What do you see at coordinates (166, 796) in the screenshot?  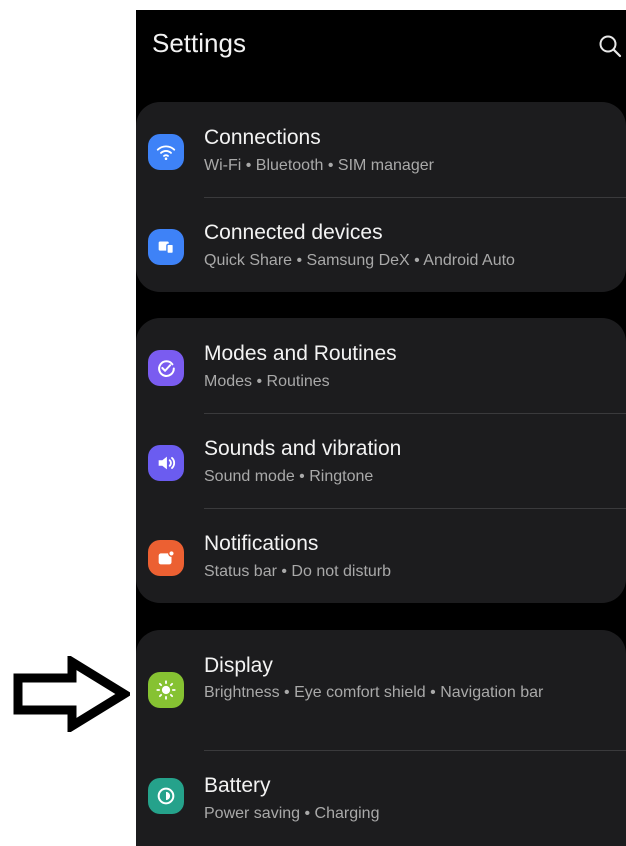 I see `battery-icon` at bounding box center [166, 796].